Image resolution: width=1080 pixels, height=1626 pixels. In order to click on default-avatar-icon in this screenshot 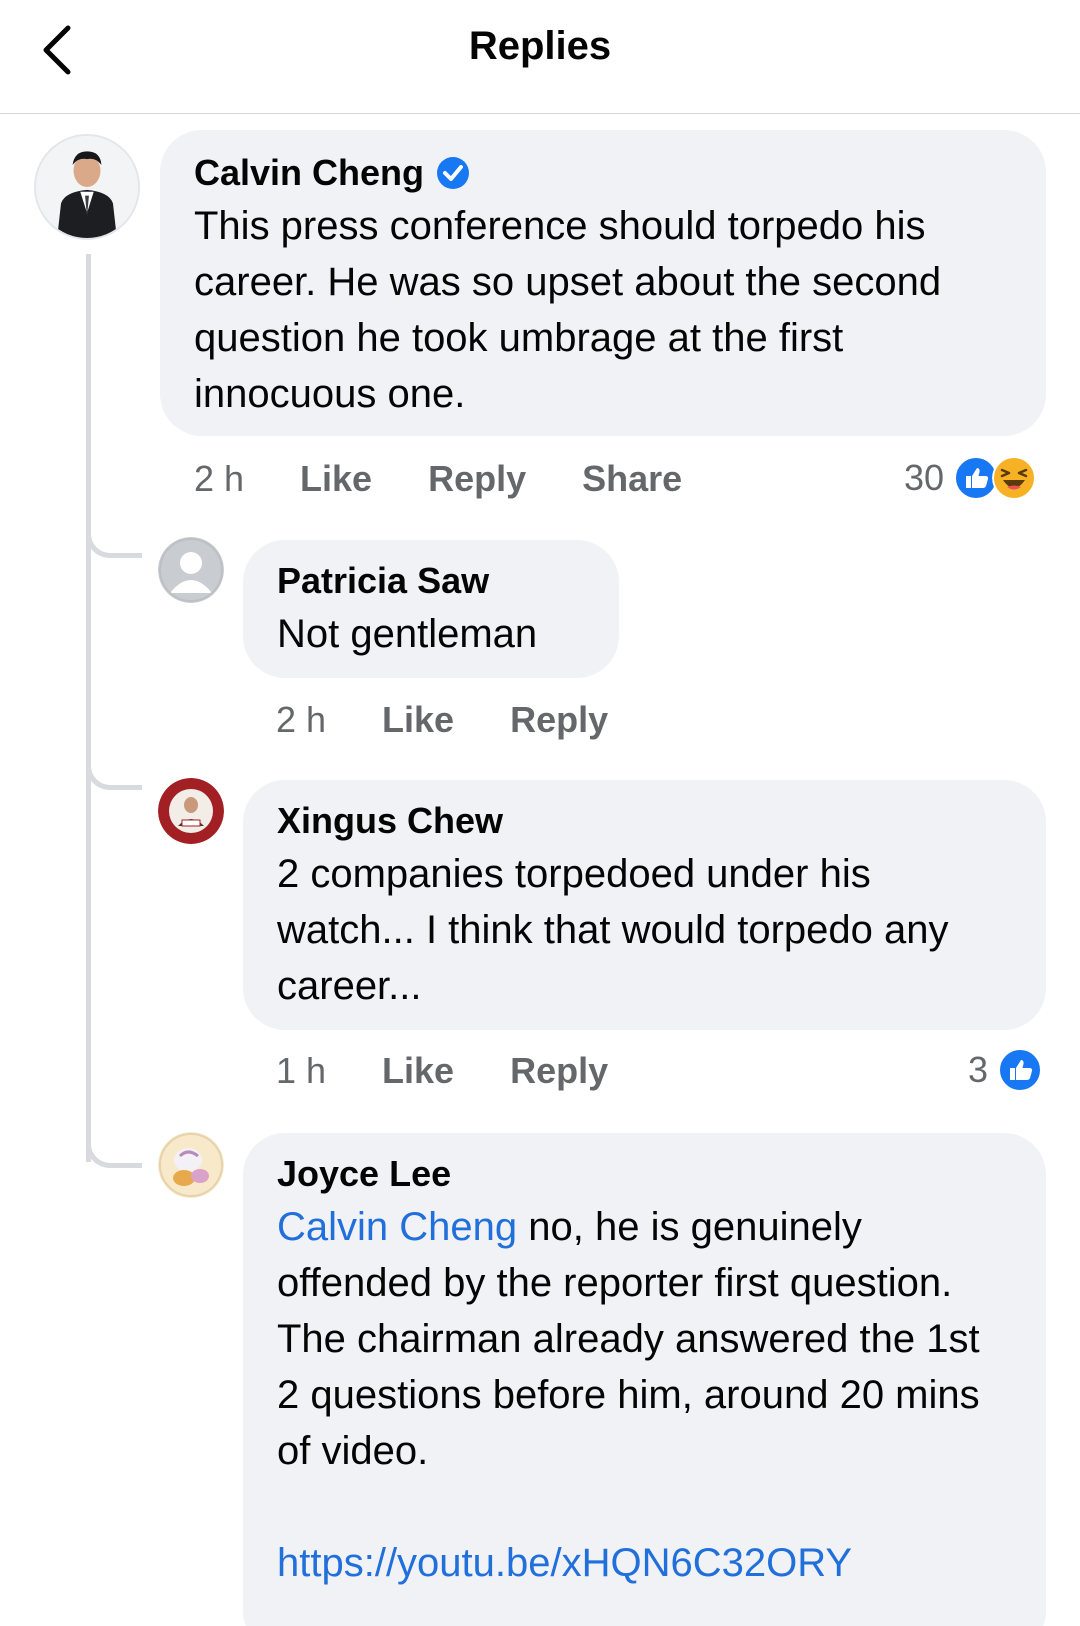, I will do `click(191, 570)`.